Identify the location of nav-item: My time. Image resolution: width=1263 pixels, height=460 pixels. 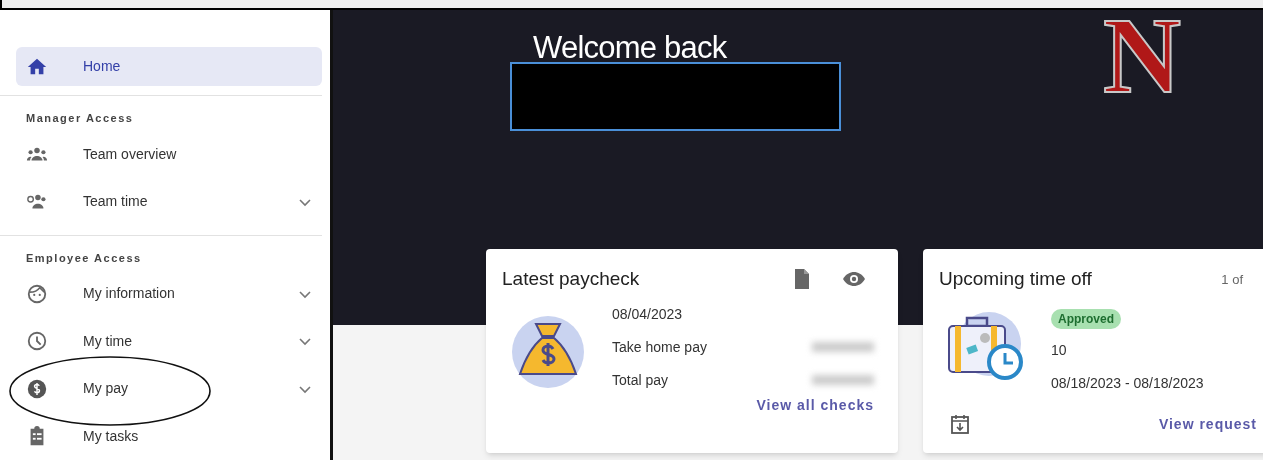
(169, 341).